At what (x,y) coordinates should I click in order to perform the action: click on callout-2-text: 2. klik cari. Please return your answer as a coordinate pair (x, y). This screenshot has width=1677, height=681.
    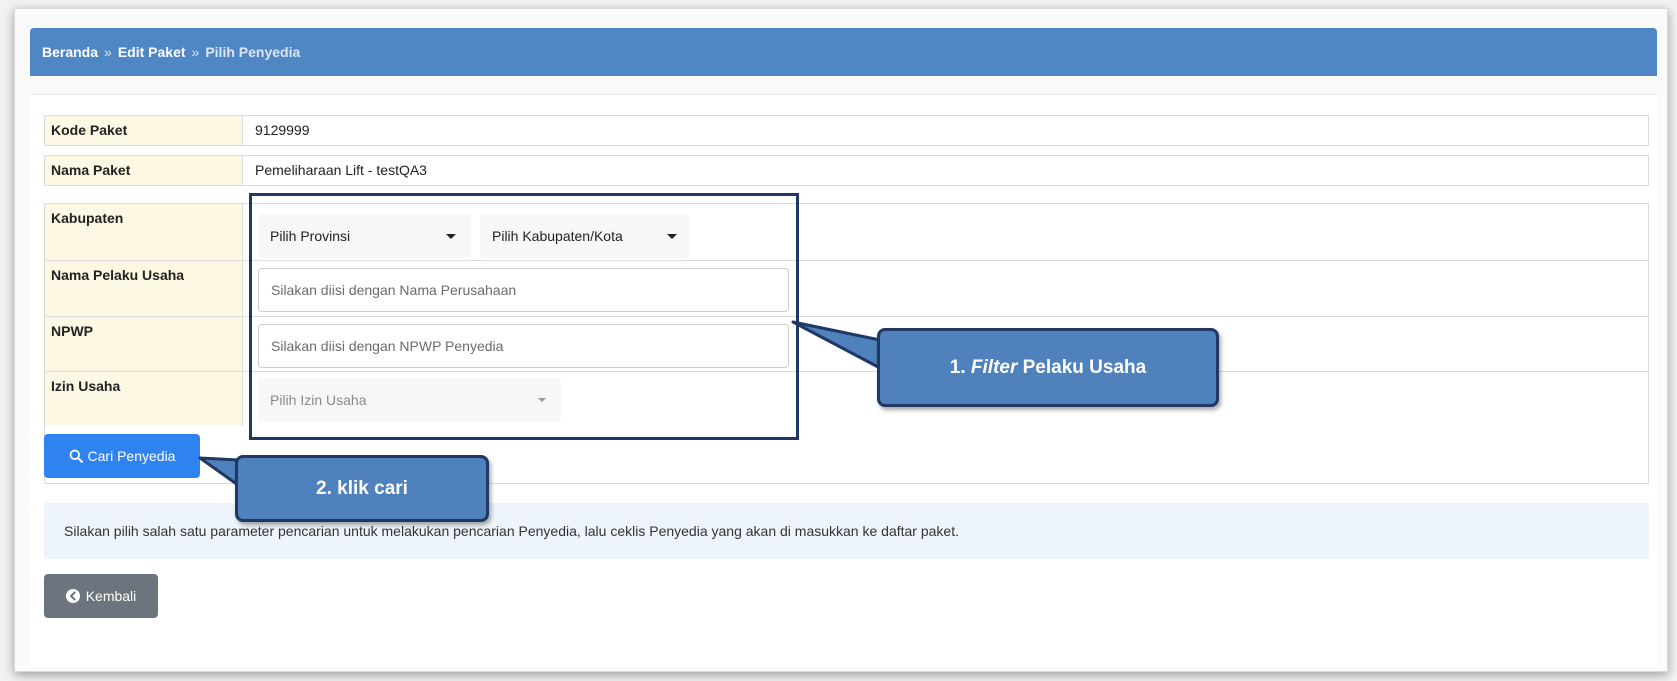
    Looking at the image, I should click on (362, 488).